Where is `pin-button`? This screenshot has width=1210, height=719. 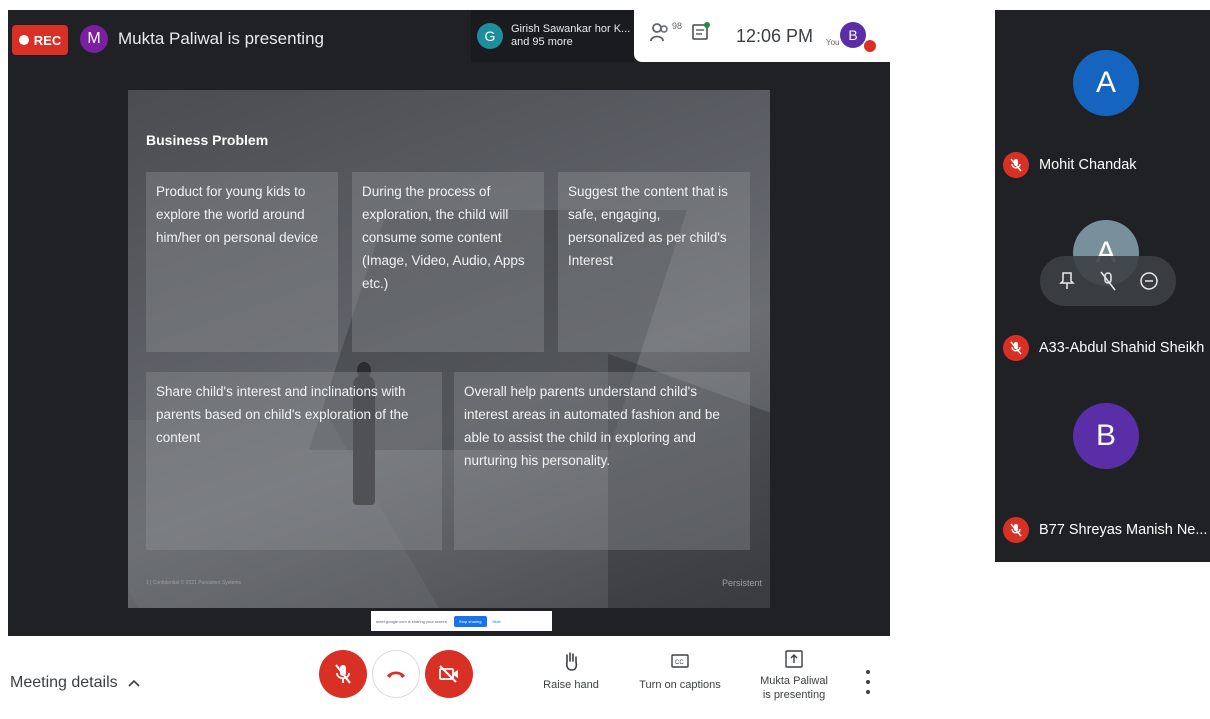
pin-button is located at coordinates (1067, 281).